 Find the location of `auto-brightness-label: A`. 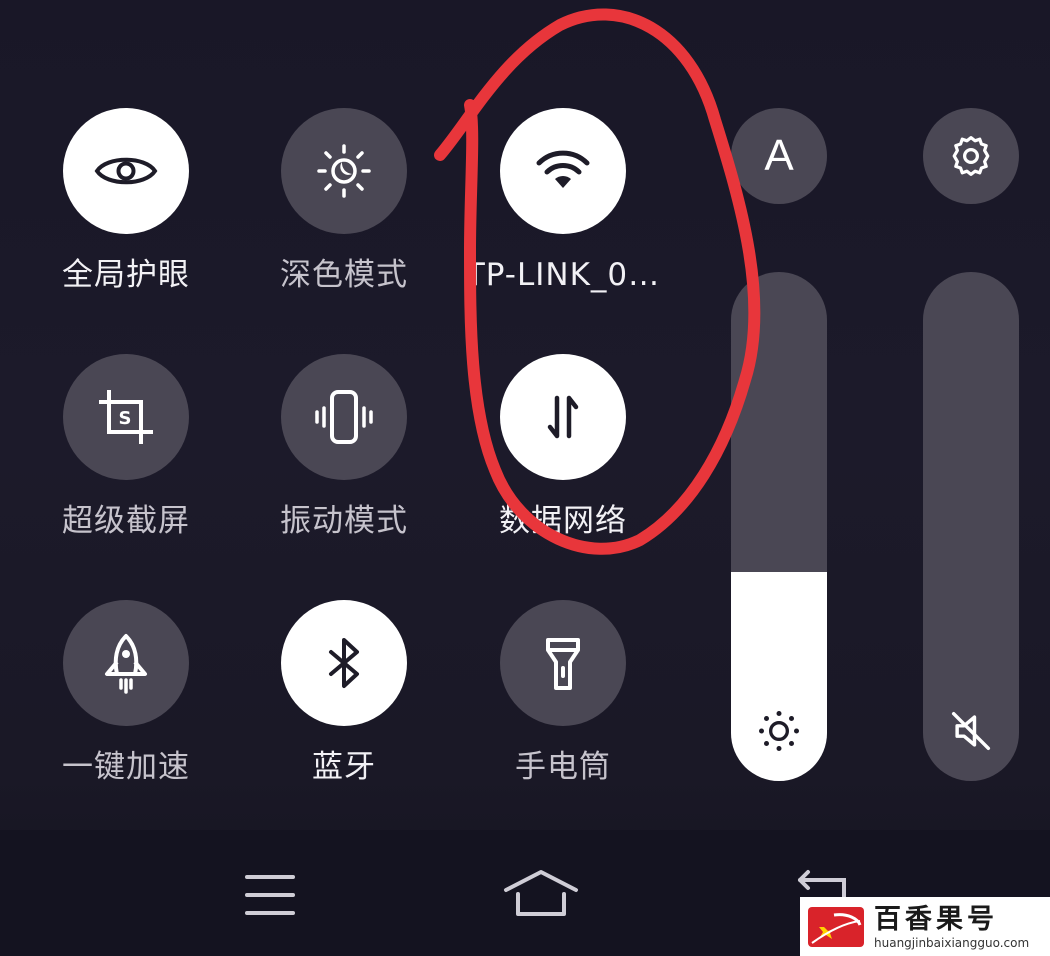

auto-brightness-label: A is located at coordinates (779, 155).